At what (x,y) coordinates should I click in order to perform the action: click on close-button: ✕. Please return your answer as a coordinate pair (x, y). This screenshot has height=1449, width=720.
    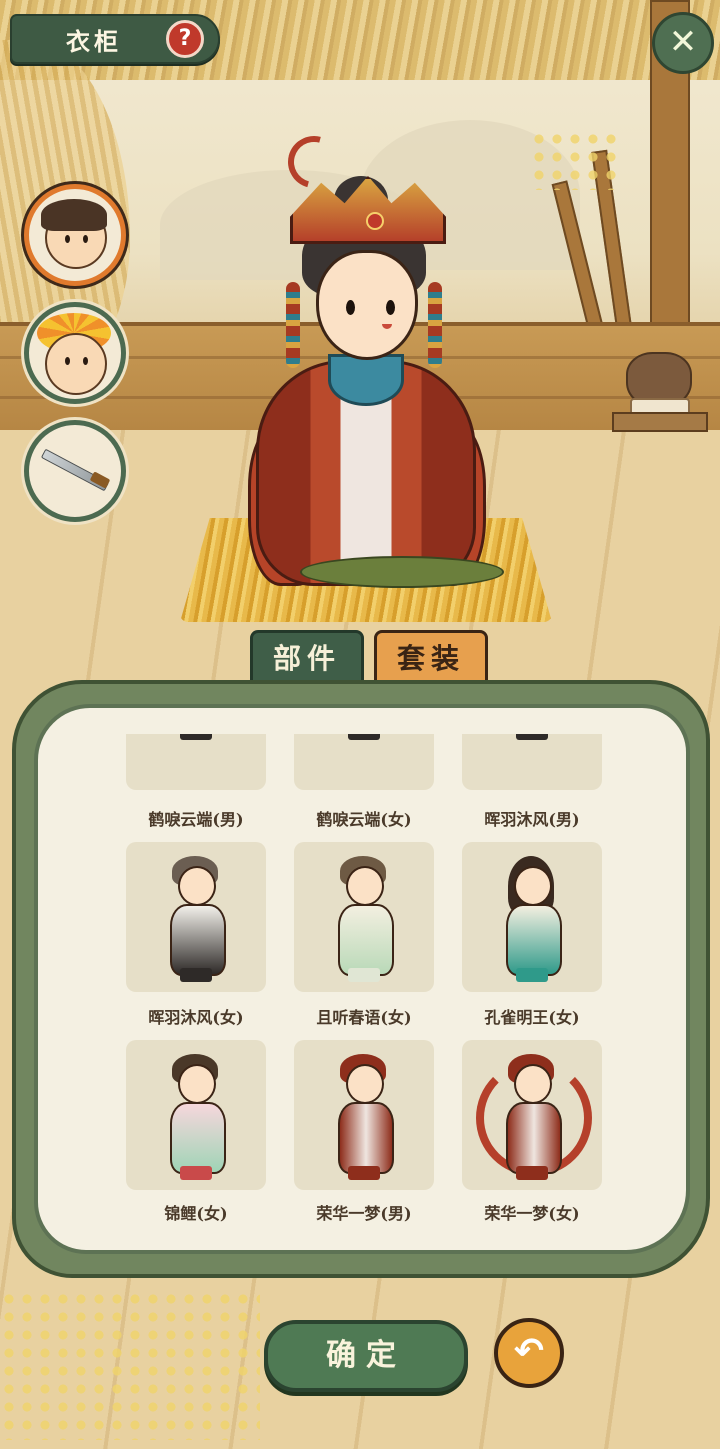
    Looking at the image, I should click on (683, 43).